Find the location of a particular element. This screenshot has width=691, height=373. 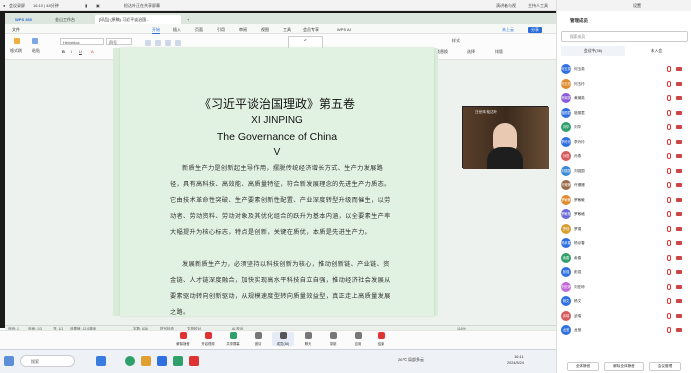

taskbar-date: 2024/5/24 is located at coordinates (515, 363).